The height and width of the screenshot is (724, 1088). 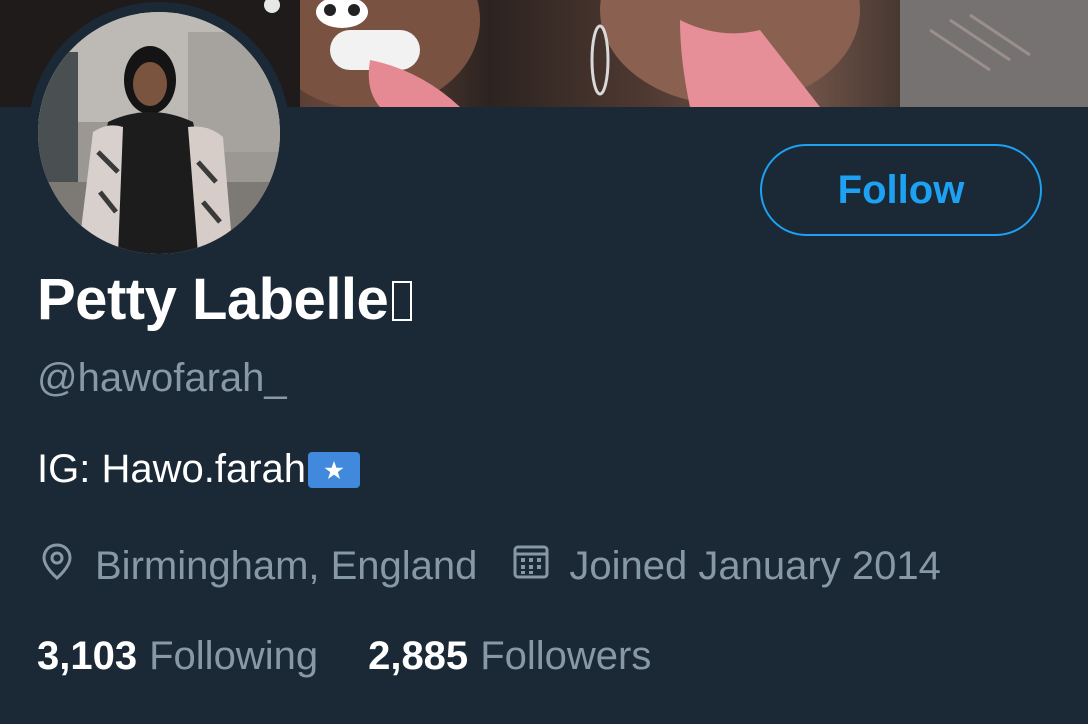 I want to click on display-name: Petty Labelle, so click(x=225, y=299).